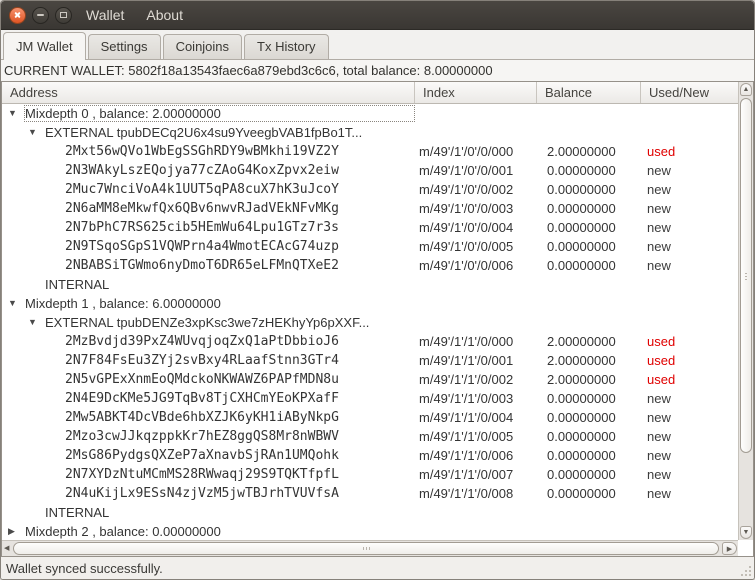  Describe the element at coordinates (661, 341) in the screenshot. I see `used-new-cell: used` at that location.